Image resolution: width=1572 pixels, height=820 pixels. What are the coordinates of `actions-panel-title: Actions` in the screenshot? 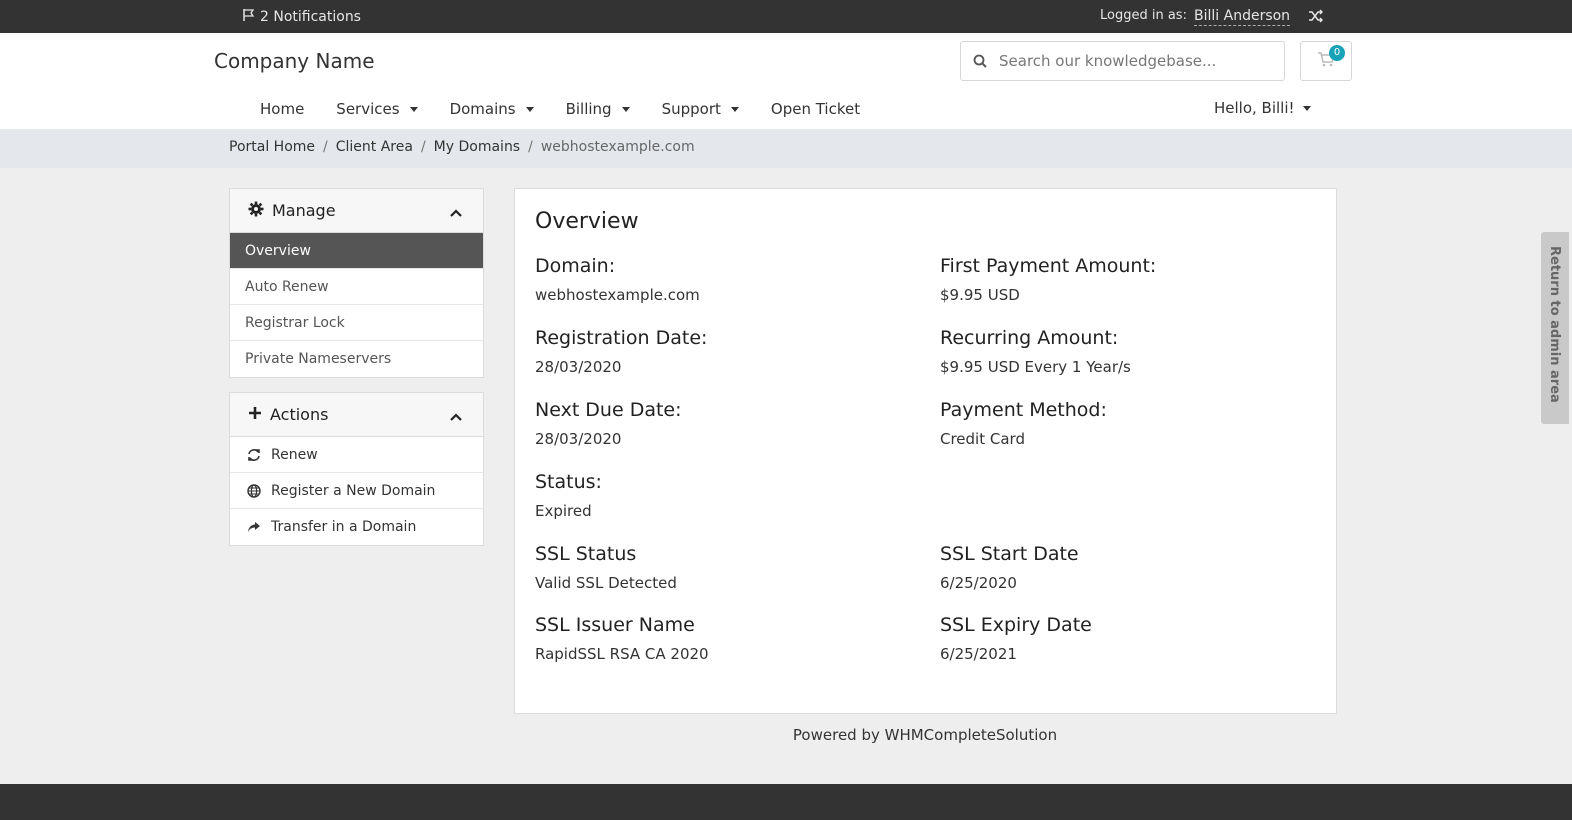 It's located at (299, 414).